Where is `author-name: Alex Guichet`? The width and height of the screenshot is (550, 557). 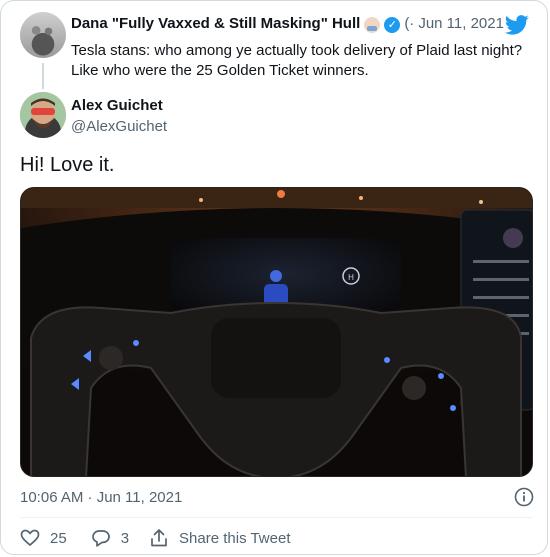 author-name: Alex Guichet is located at coordinates (117, 105).